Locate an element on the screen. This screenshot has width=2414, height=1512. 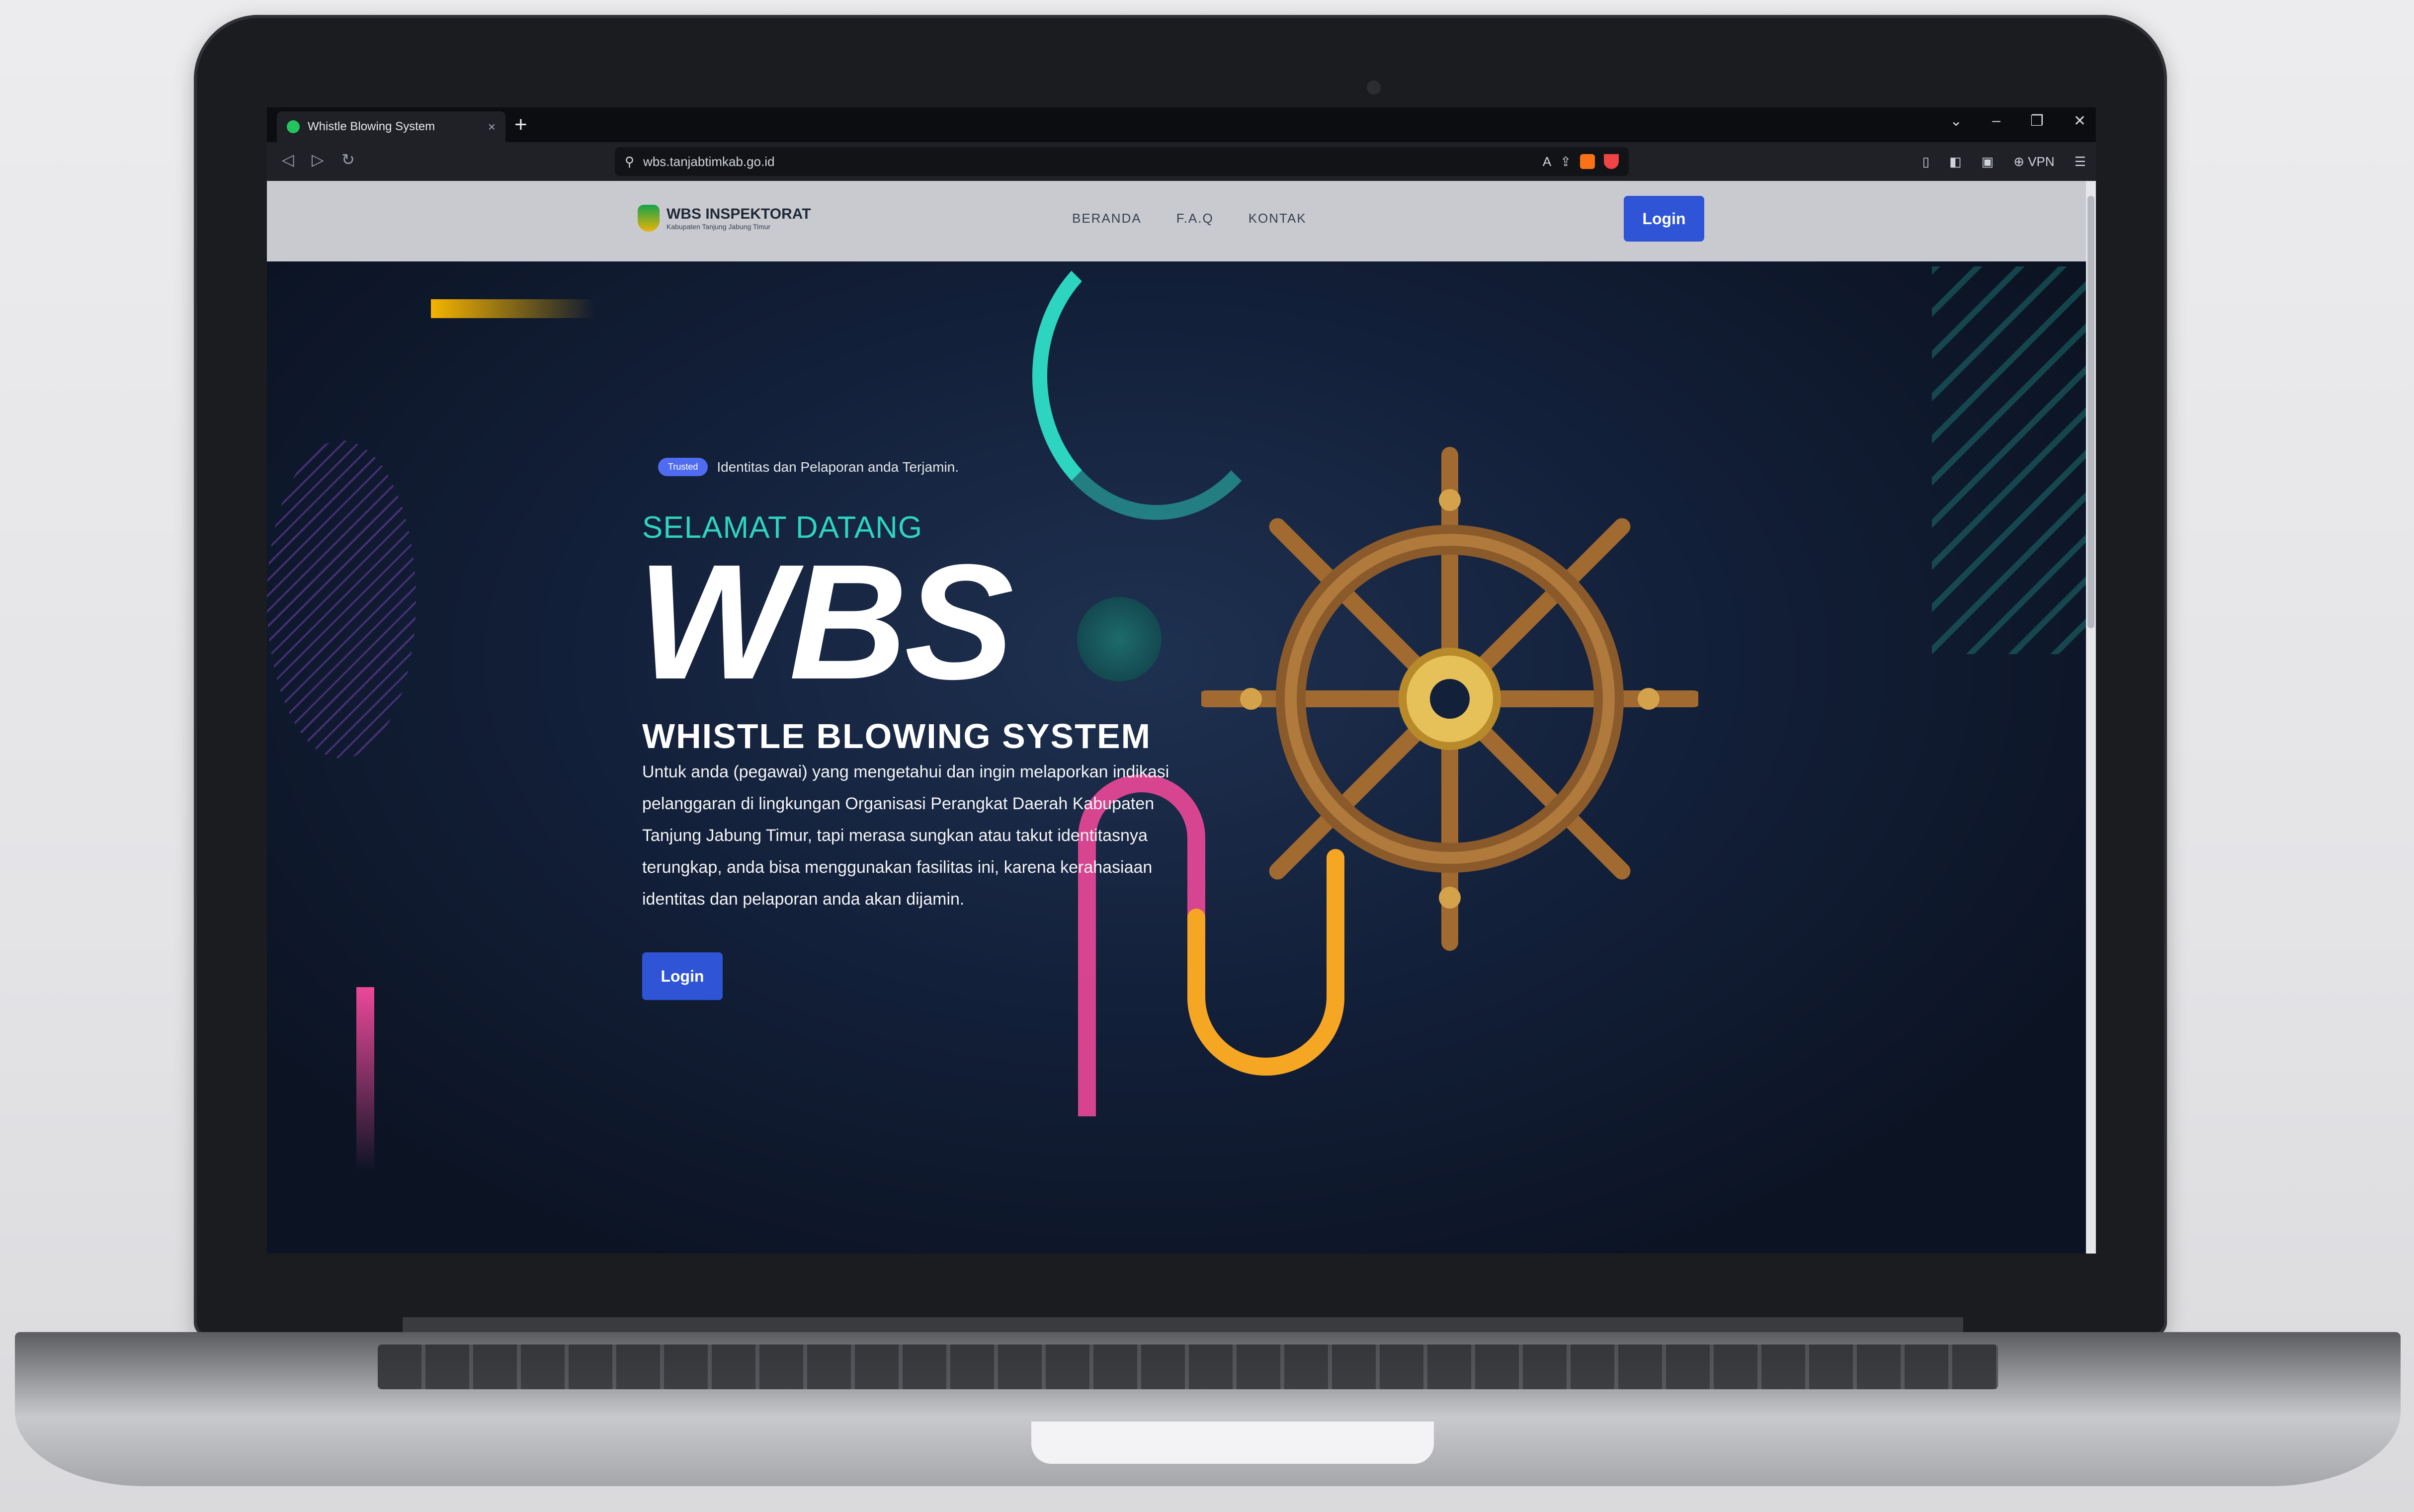
menu-item-kontak: KONTAK is located at coordinates (1278, 218).